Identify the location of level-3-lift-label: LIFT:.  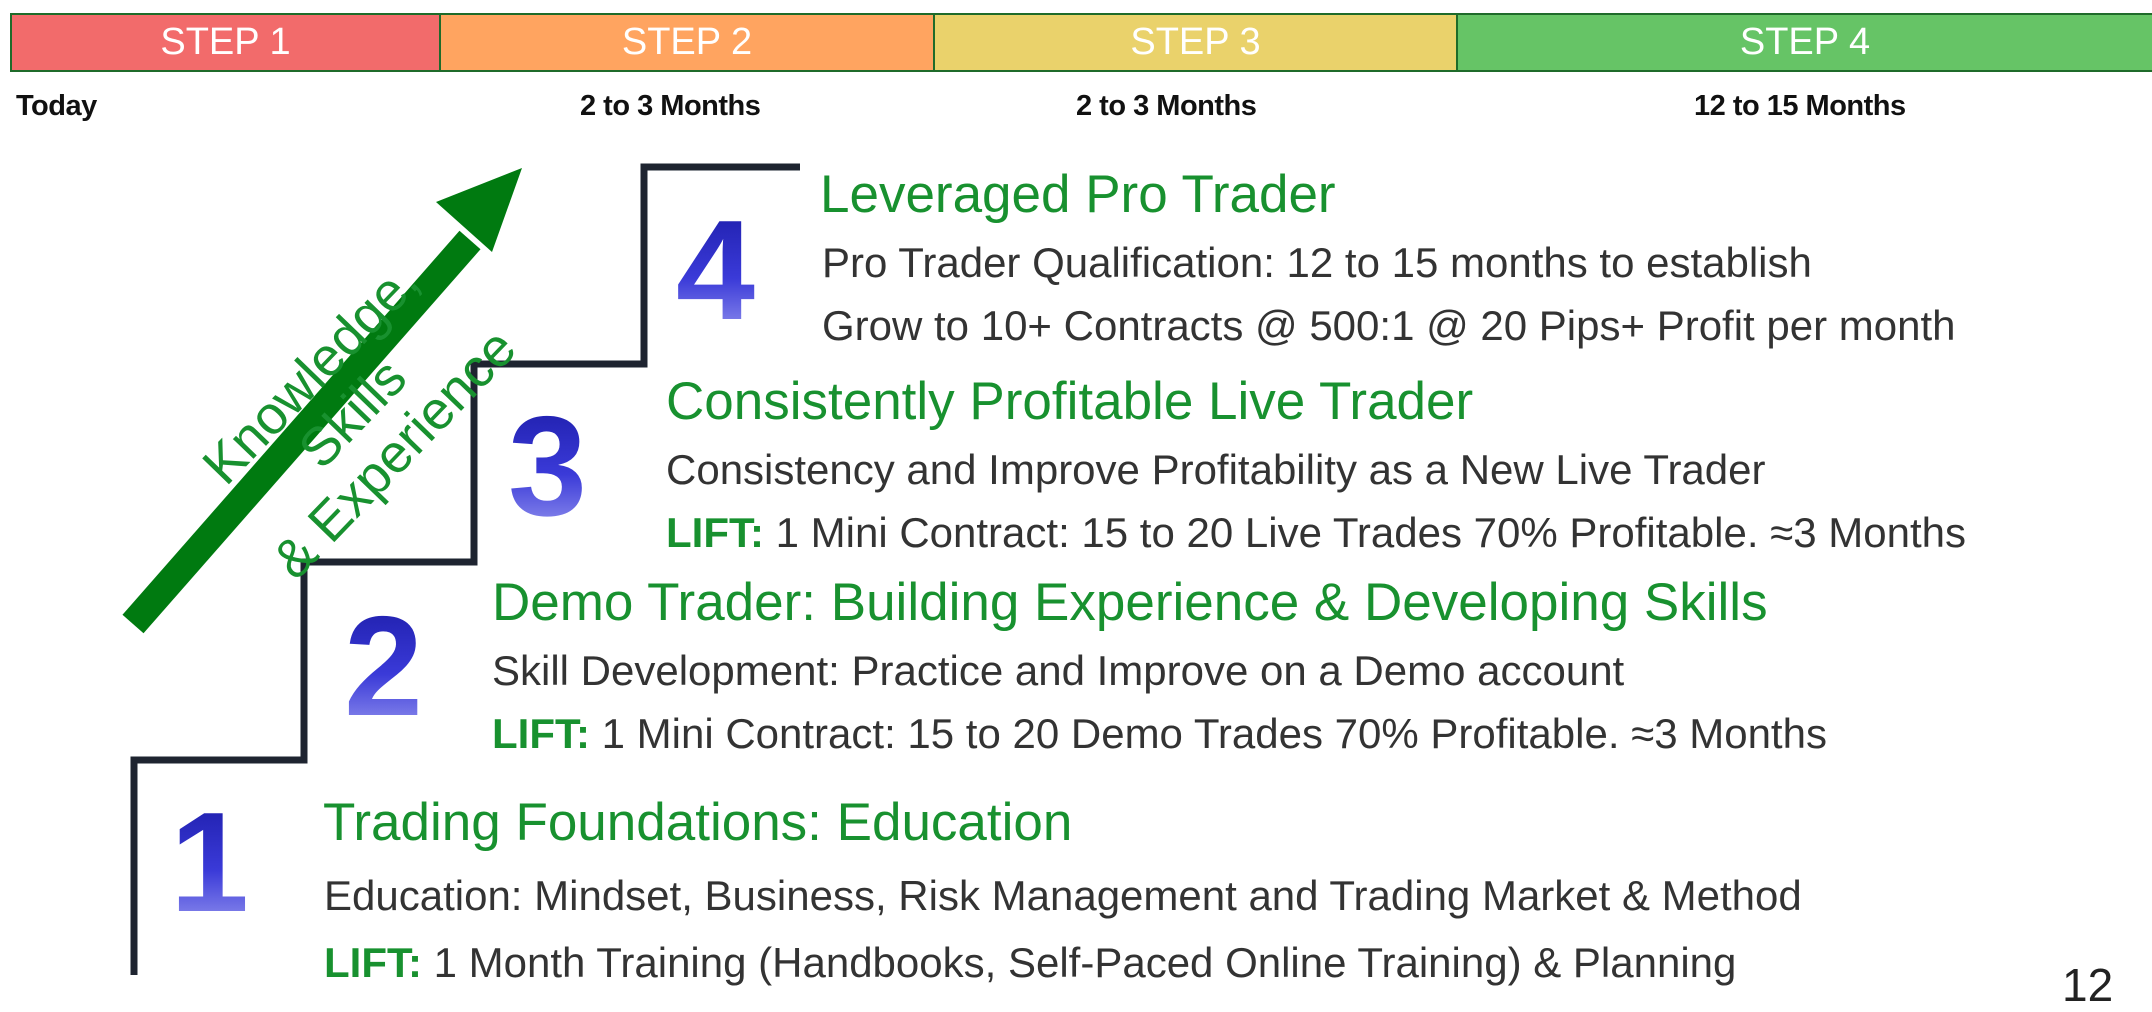
(715, 532).